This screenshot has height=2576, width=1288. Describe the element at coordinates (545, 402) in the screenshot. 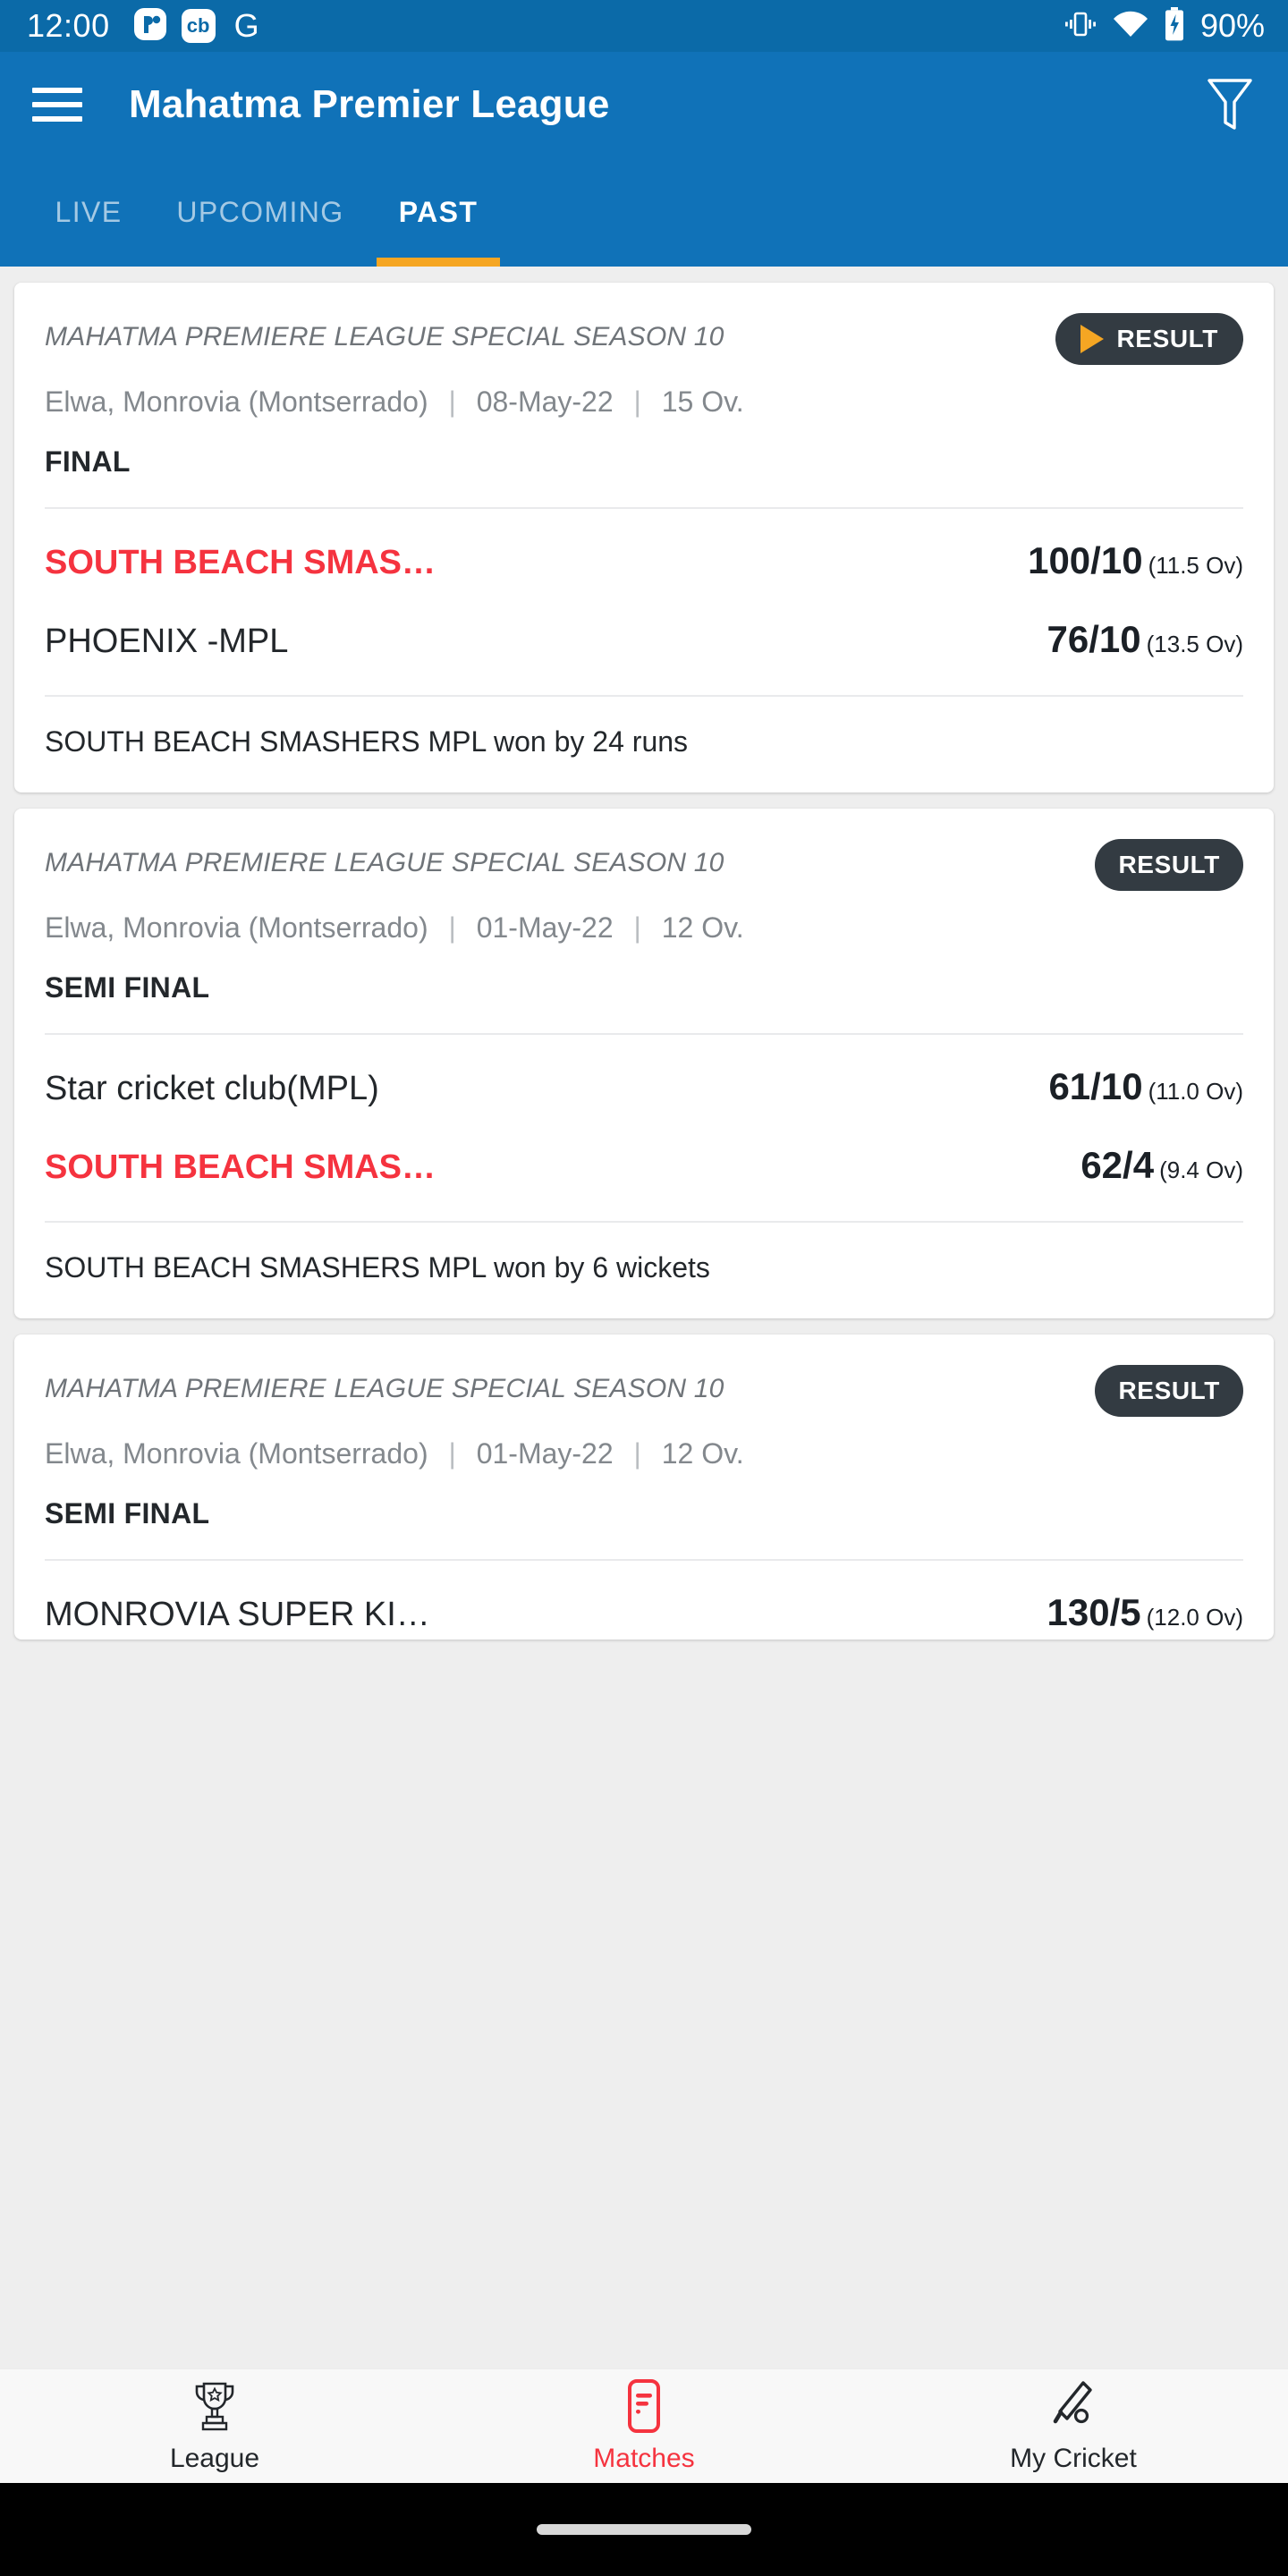

I see `match-date: 08-May-22` at that location.